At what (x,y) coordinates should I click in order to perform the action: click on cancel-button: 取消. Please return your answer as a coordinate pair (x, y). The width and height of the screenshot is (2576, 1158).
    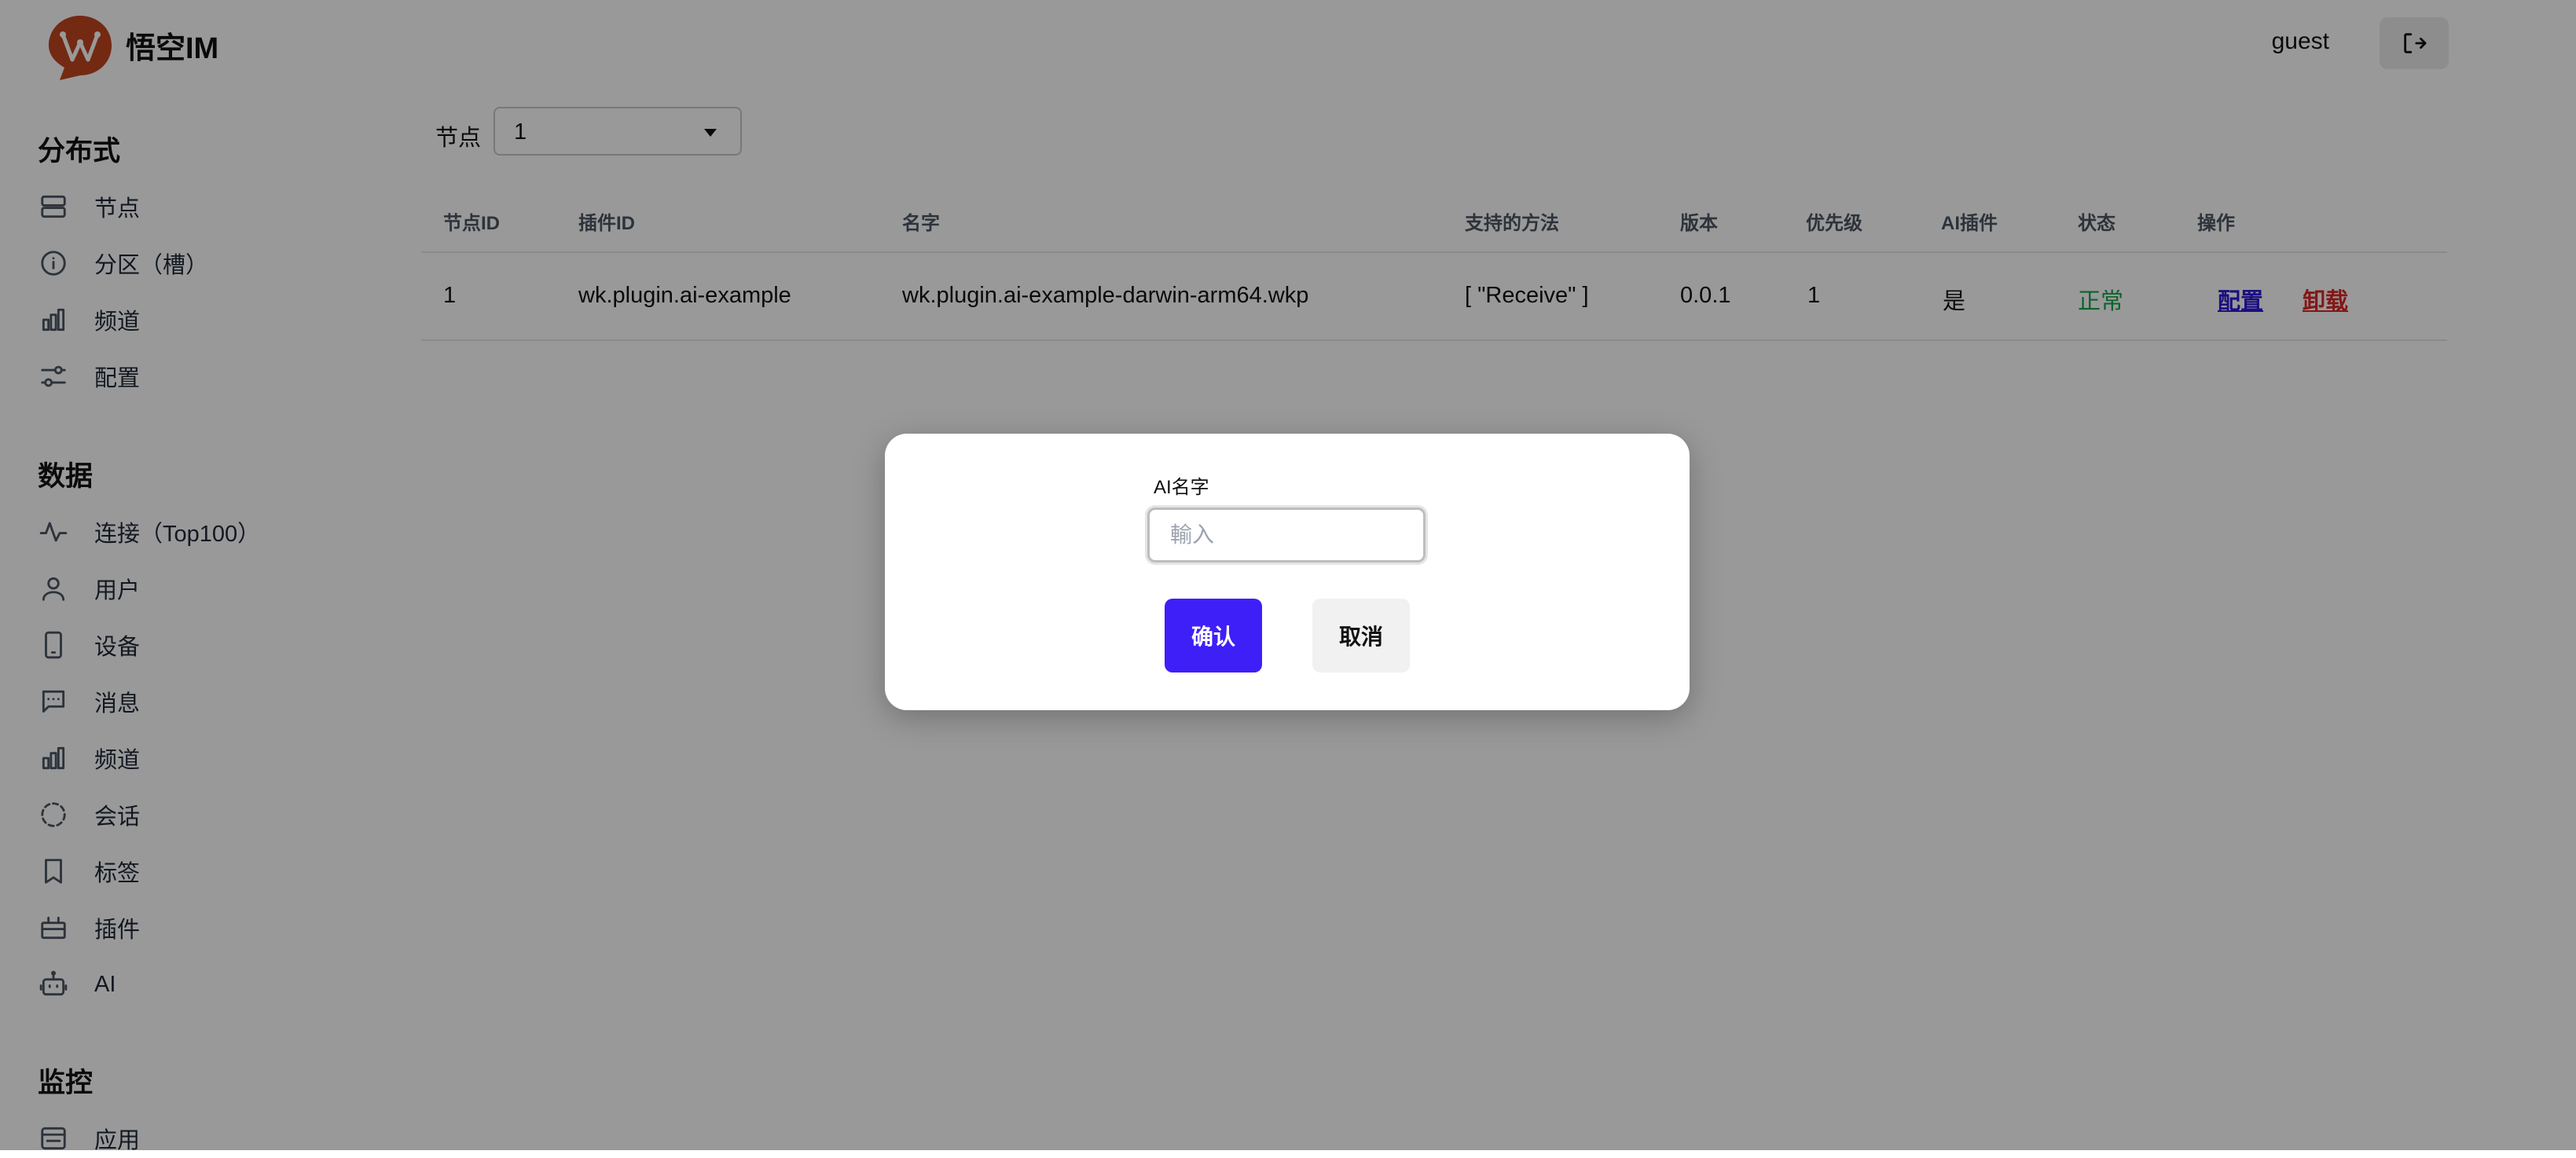
    Looking at the image, I should click on (1361, 635).